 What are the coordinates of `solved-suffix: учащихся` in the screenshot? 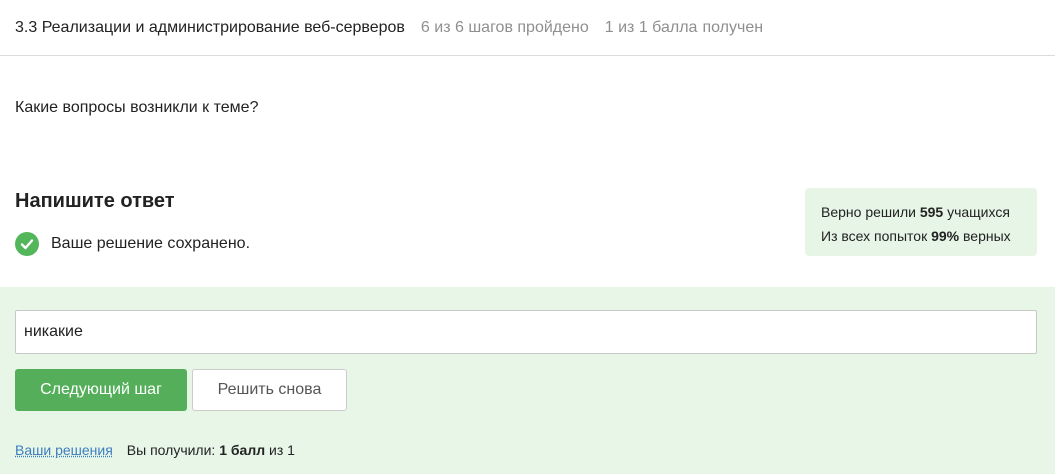 It's located at (978, 212).